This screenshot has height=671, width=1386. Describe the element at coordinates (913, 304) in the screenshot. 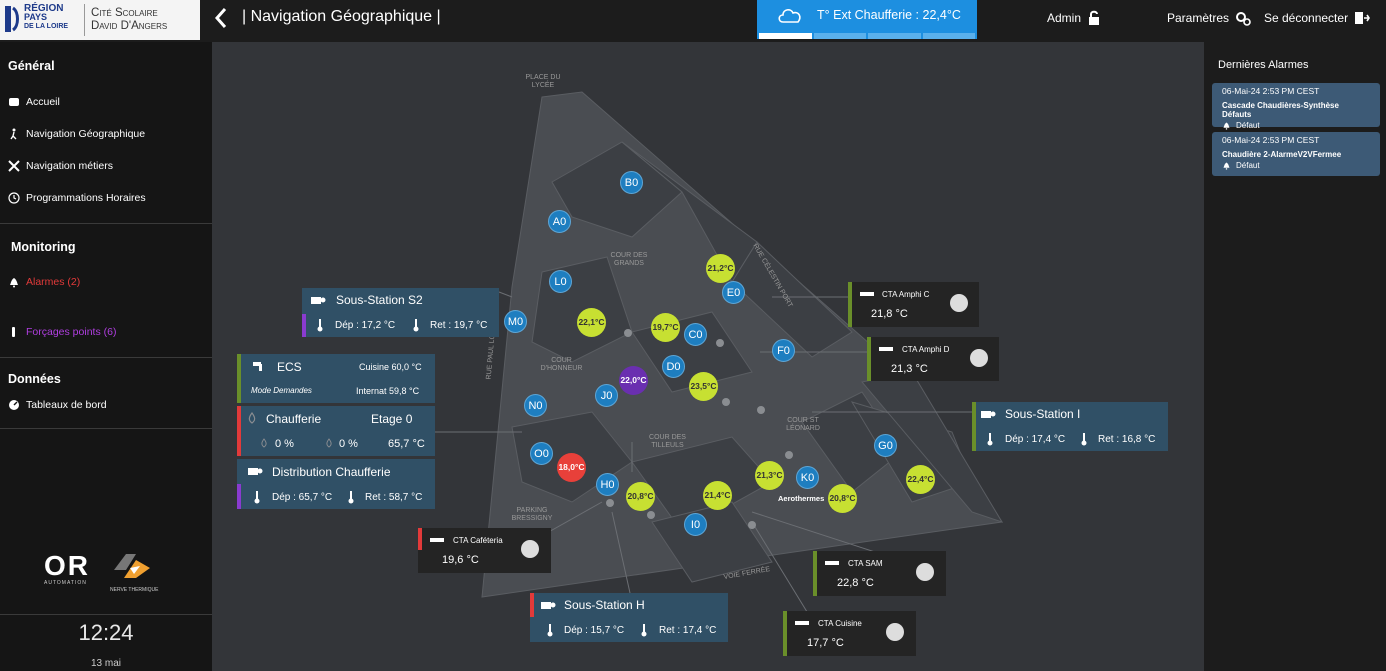

I see `ahu-amphi-c-card: CTA Amphi C 21,8 °C` at that location.